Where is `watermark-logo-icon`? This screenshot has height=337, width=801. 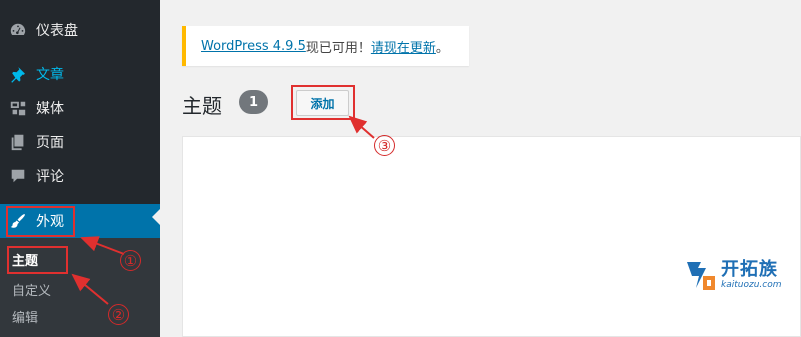
watermark-logo-icon is located at coordinates (701, 276).